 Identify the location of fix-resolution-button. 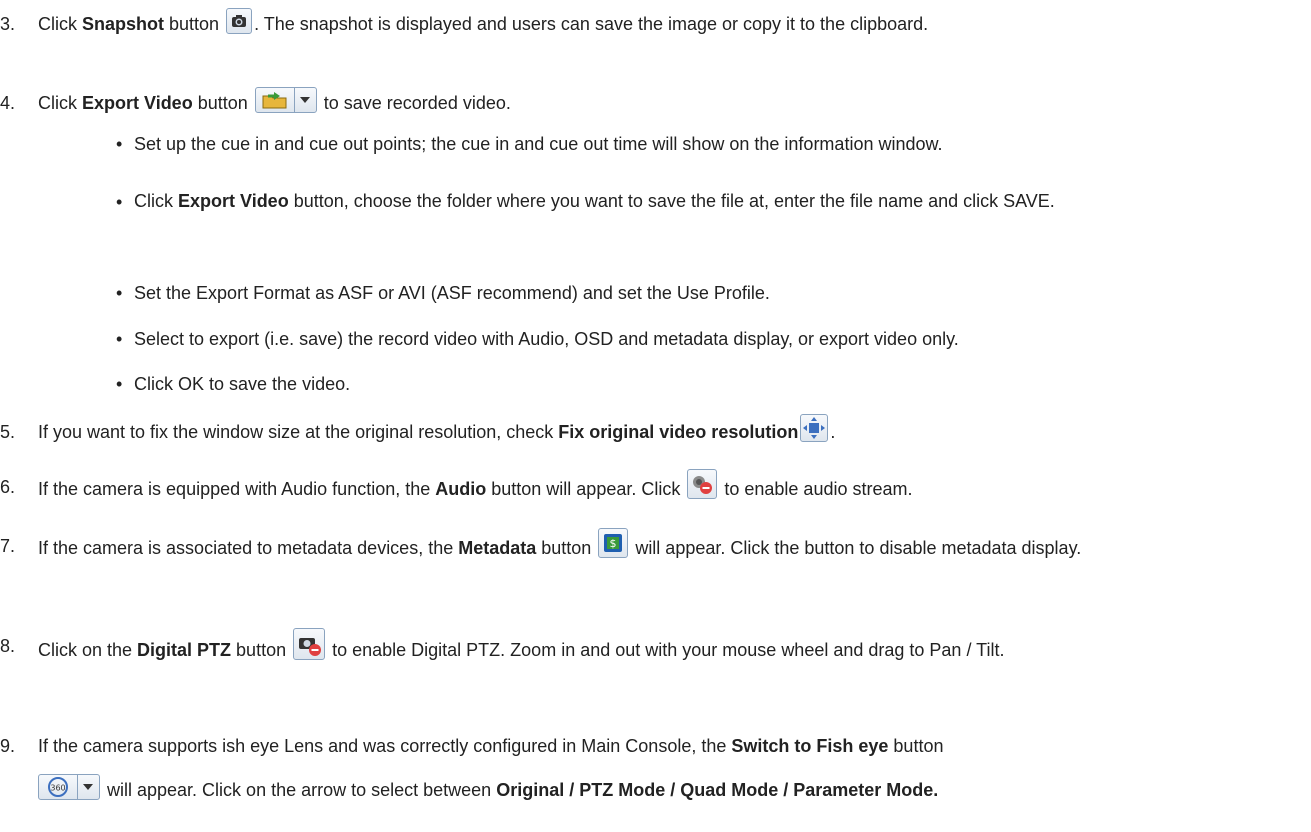
(814, 428).